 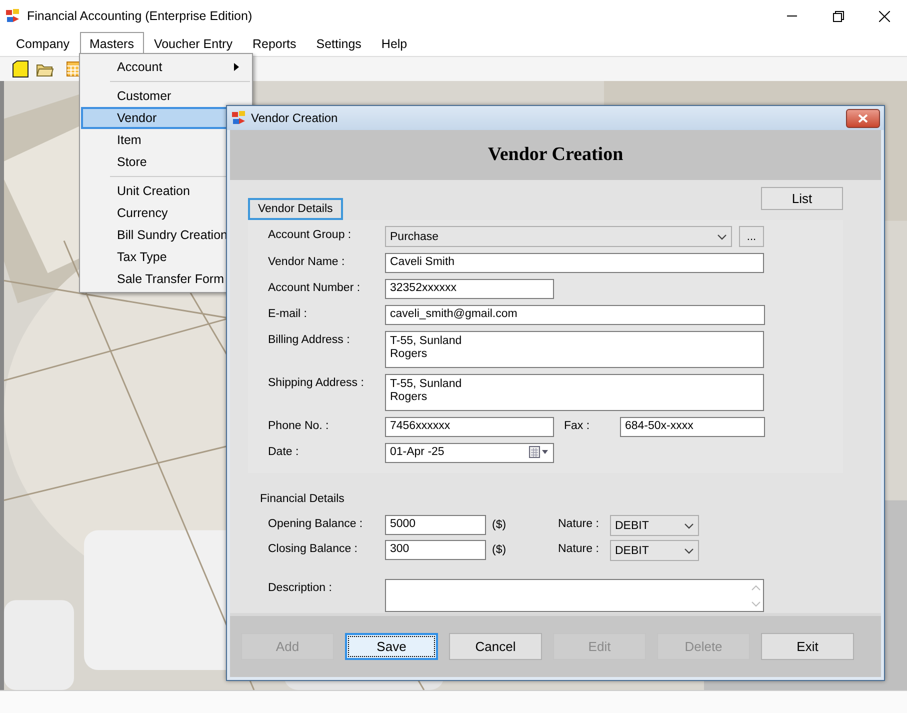 What do you see at coordinates (394, 44) in the screenshot?
I see `menu-item: Help` at bounding box center [394, 44].